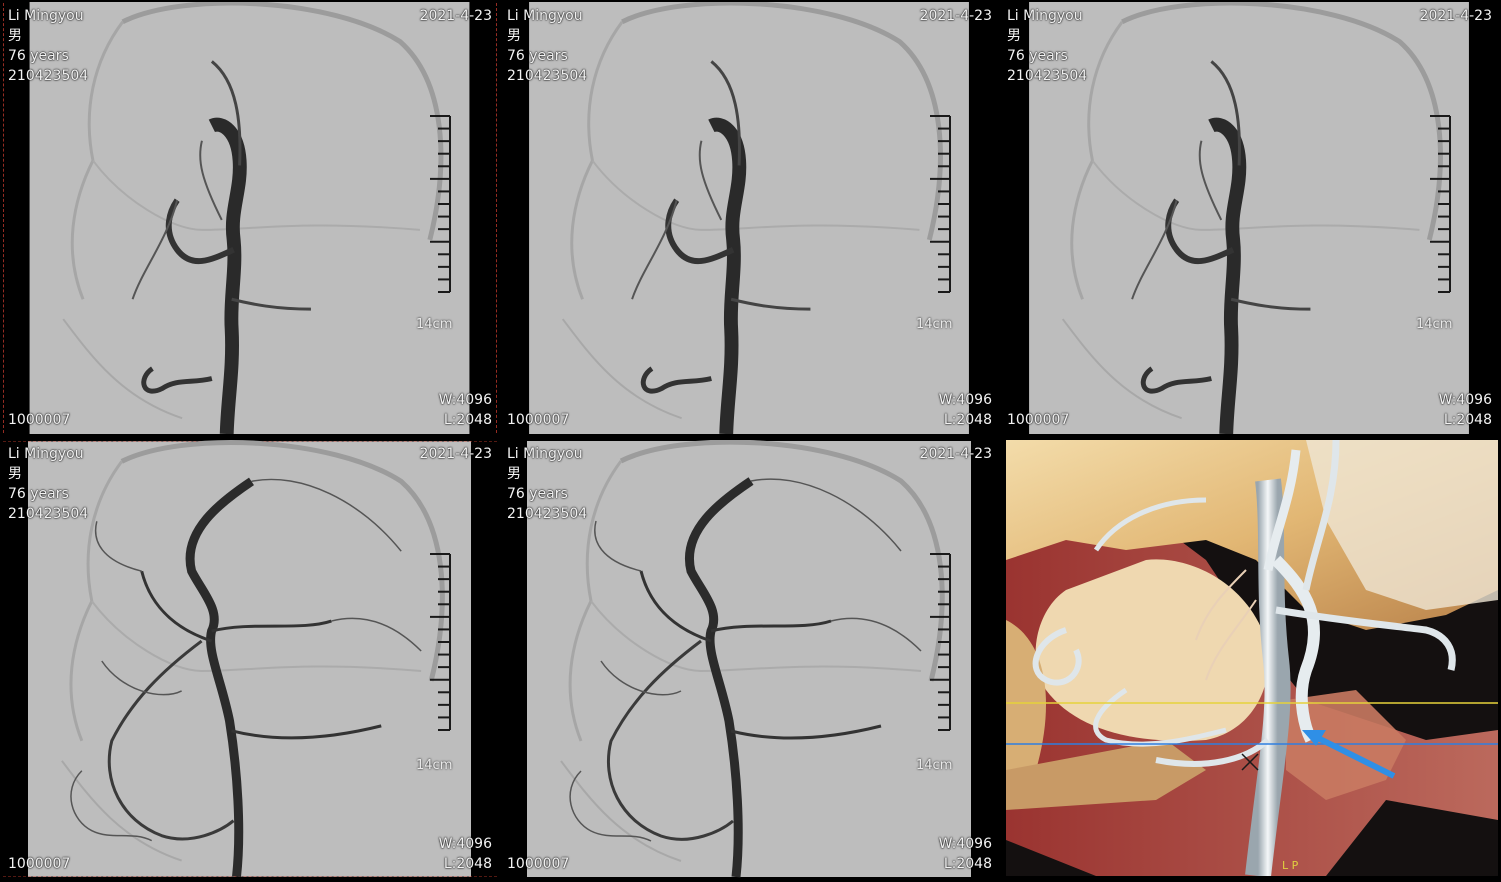  I want to click on row-divider, so click(750, 436).